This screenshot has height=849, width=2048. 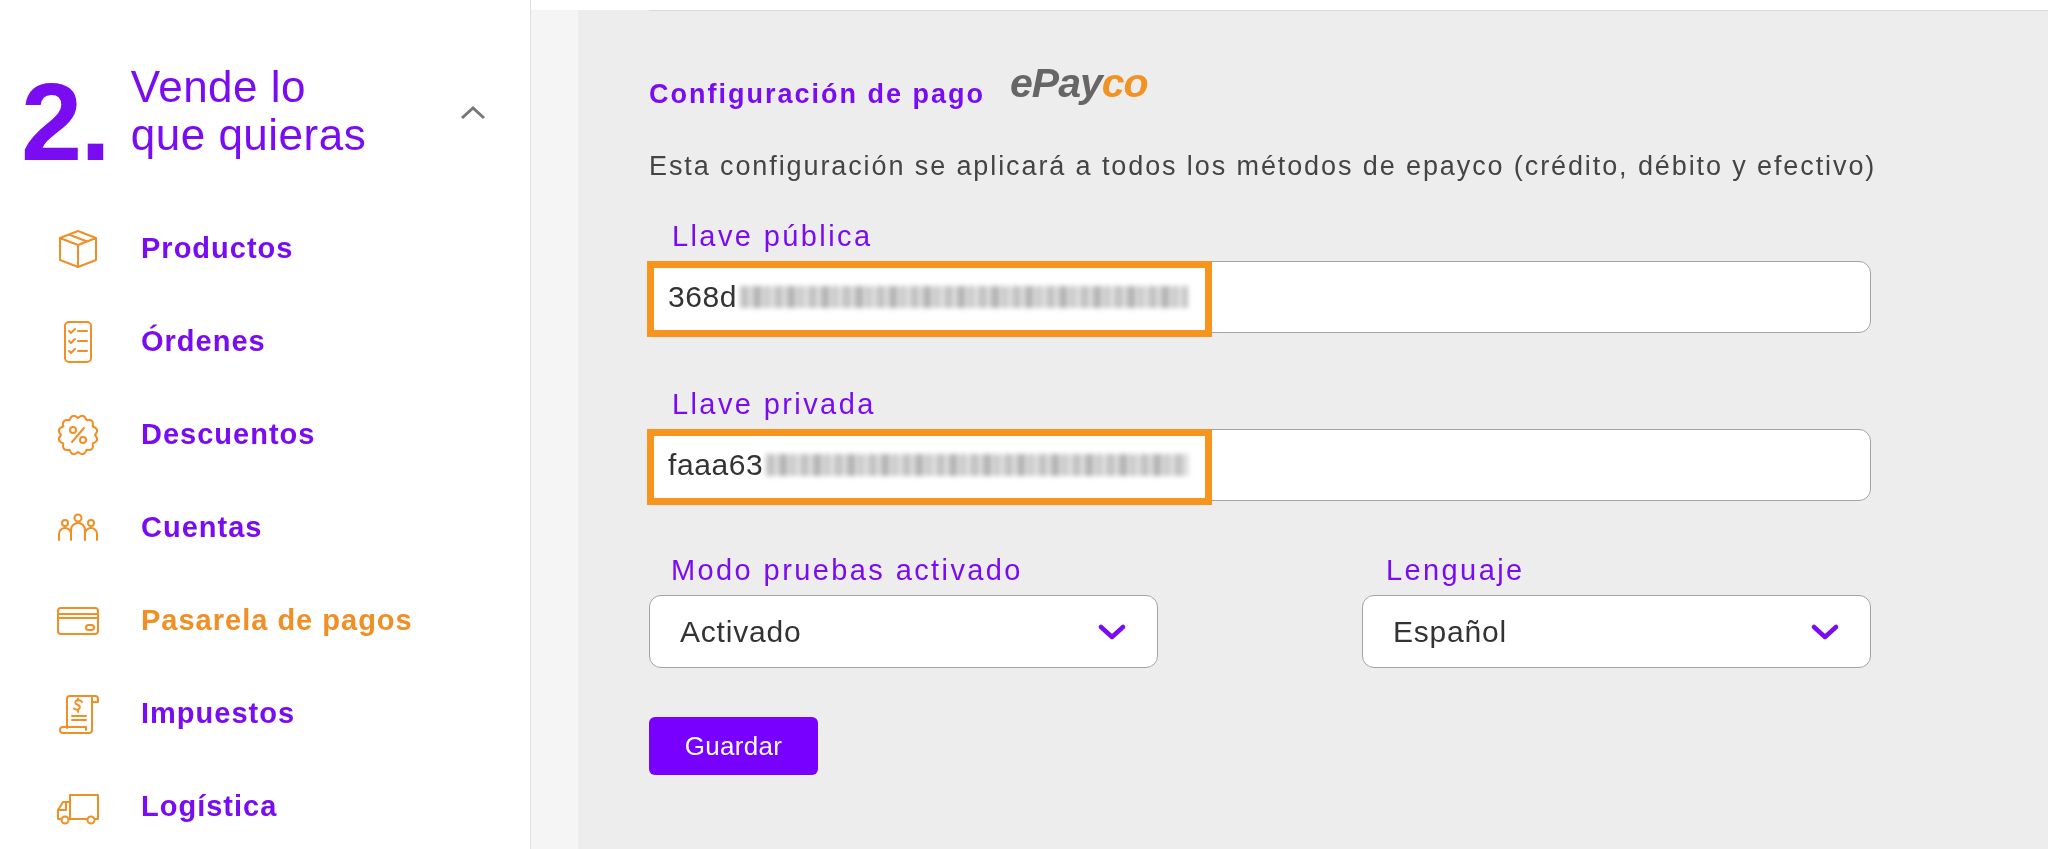 I want to click on save-button: Guardar, so click(x=733, y=746).